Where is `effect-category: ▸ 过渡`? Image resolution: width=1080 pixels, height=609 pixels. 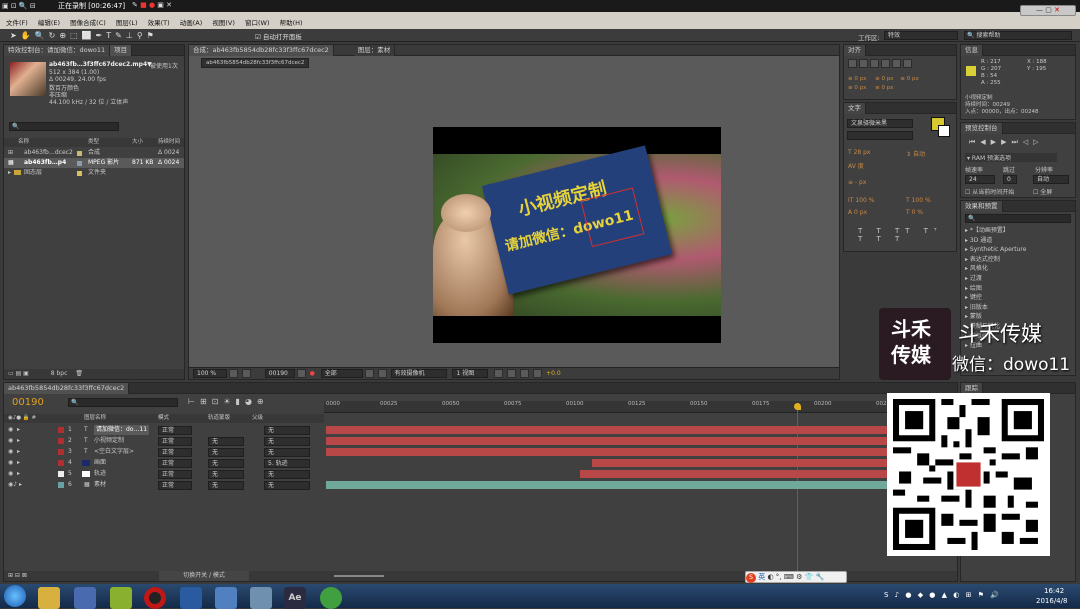 effect-category: ▸ 过渡 is located at coordinates (995, 279).